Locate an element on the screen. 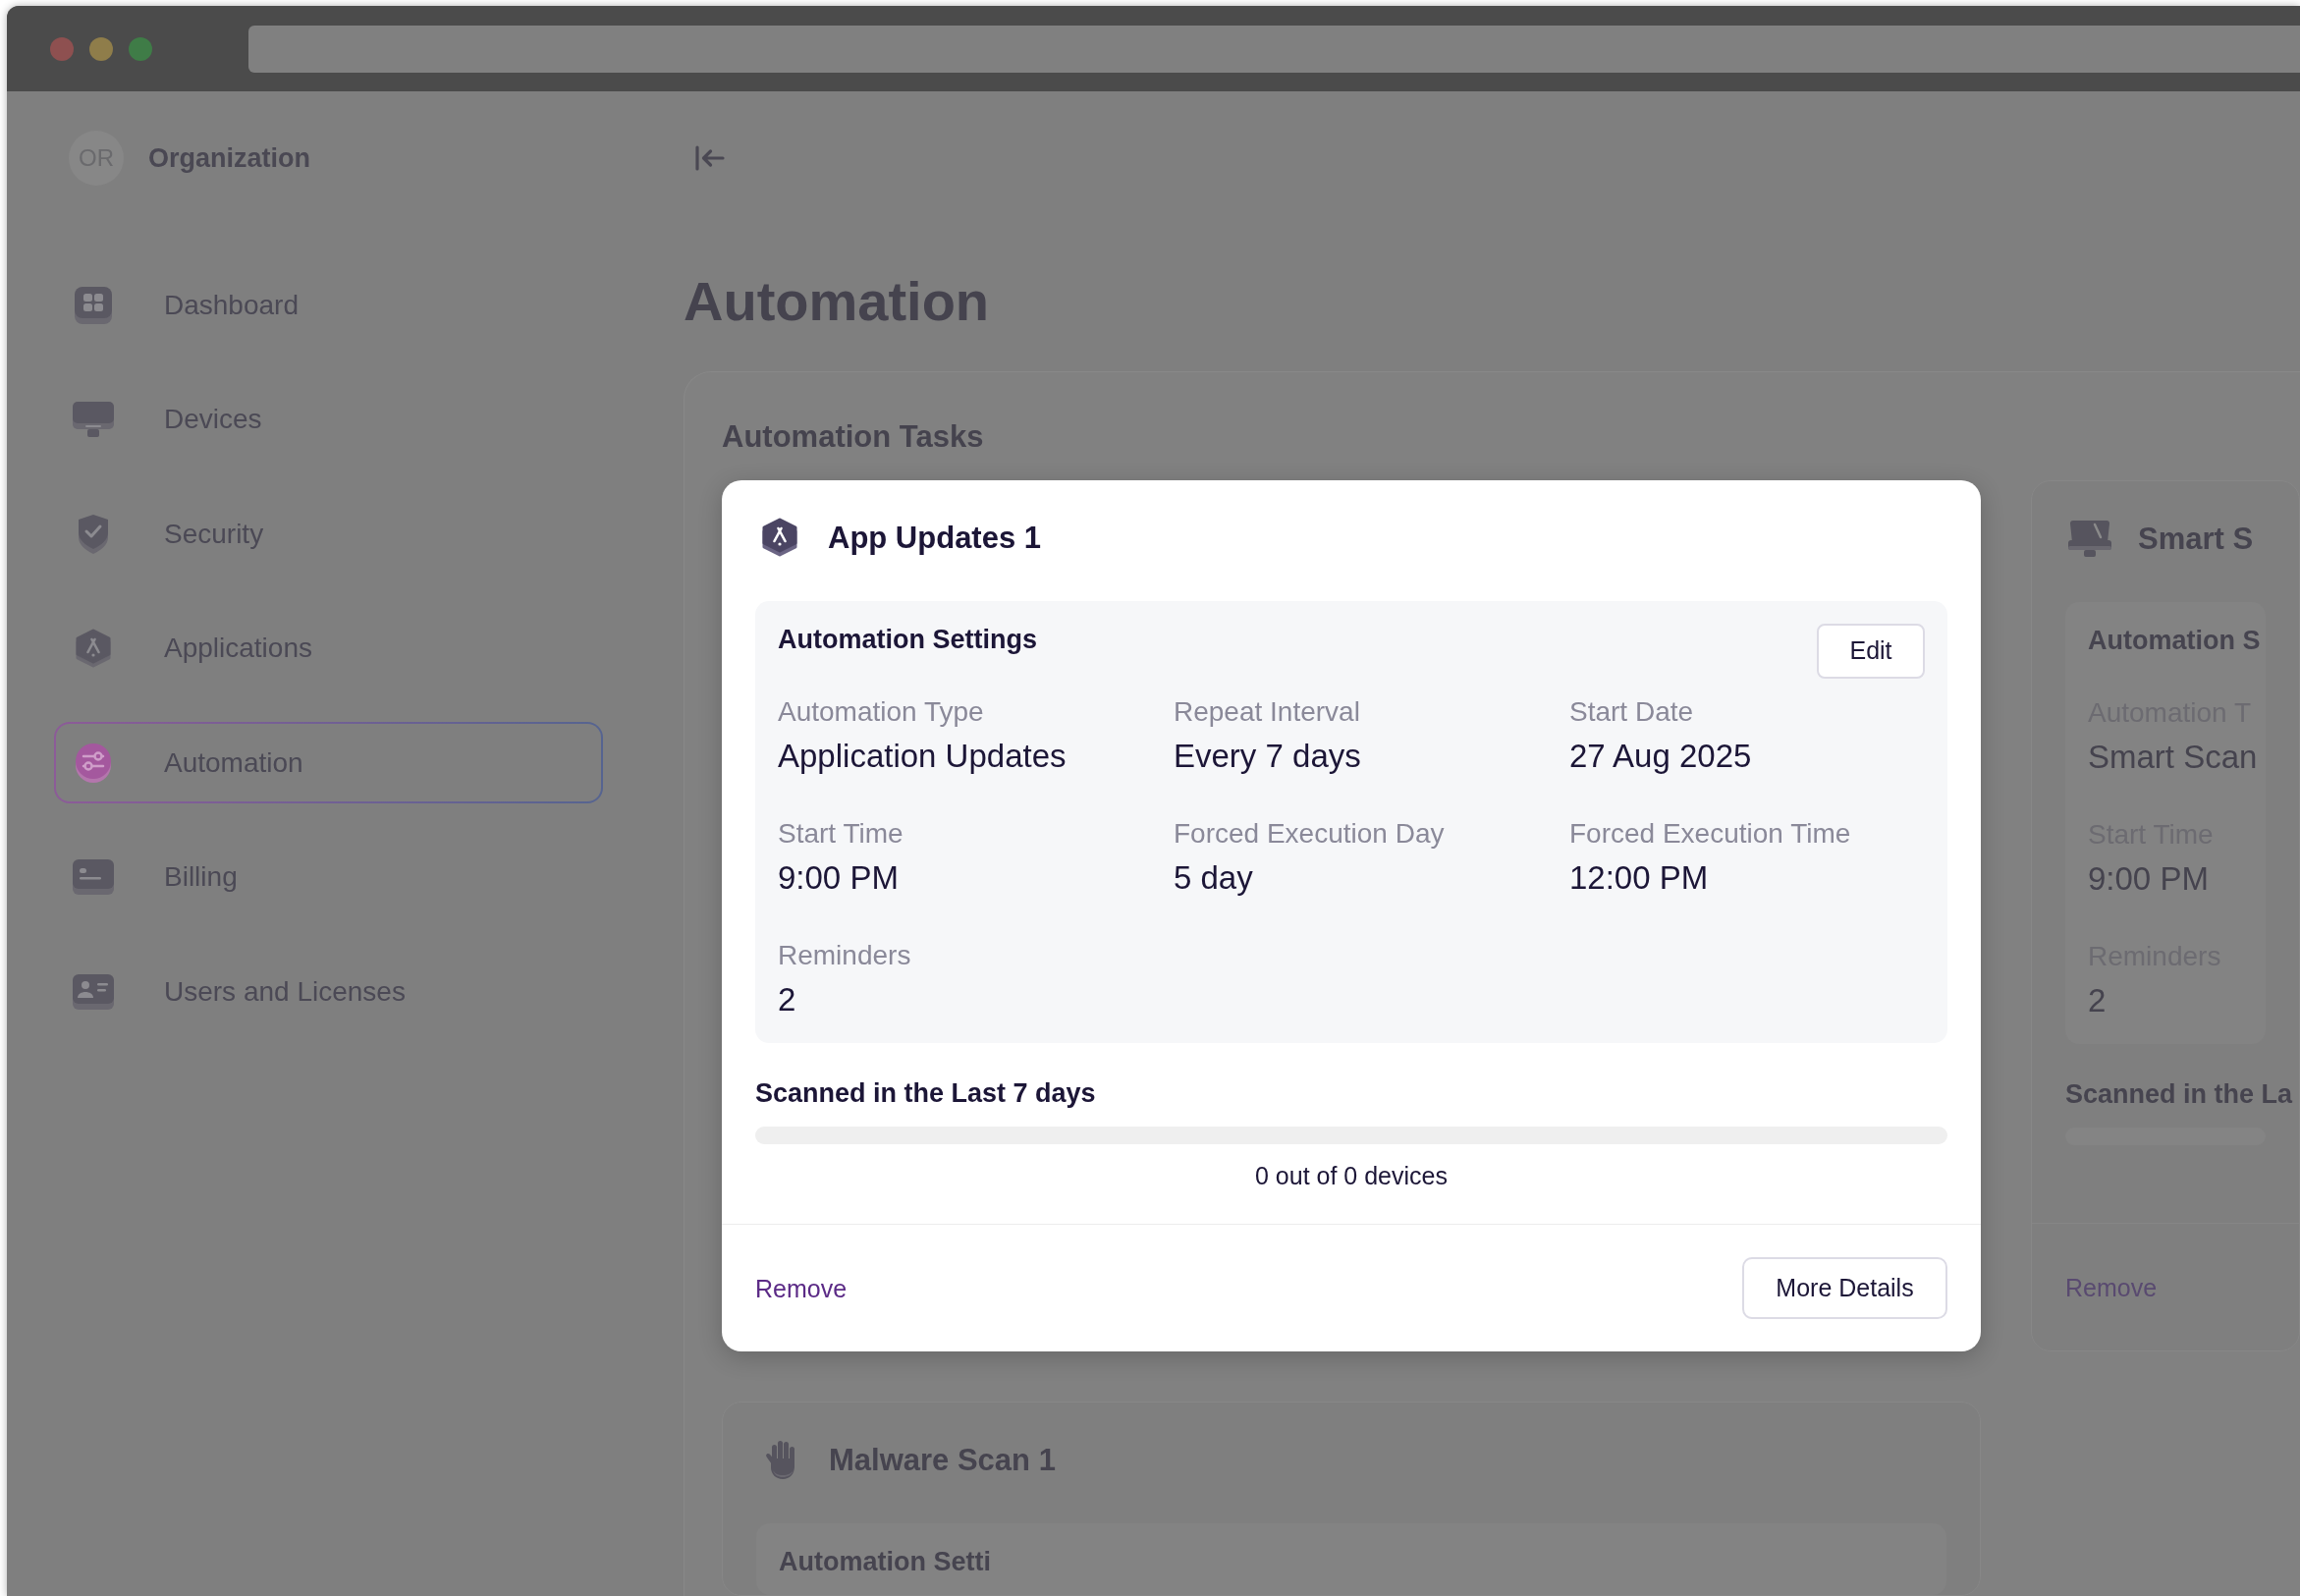 Image resolution: width=2300 pixels, height=1596 pixels. scan-title: Scanned in the Last 7 days is located at coordinates (925, 1093).